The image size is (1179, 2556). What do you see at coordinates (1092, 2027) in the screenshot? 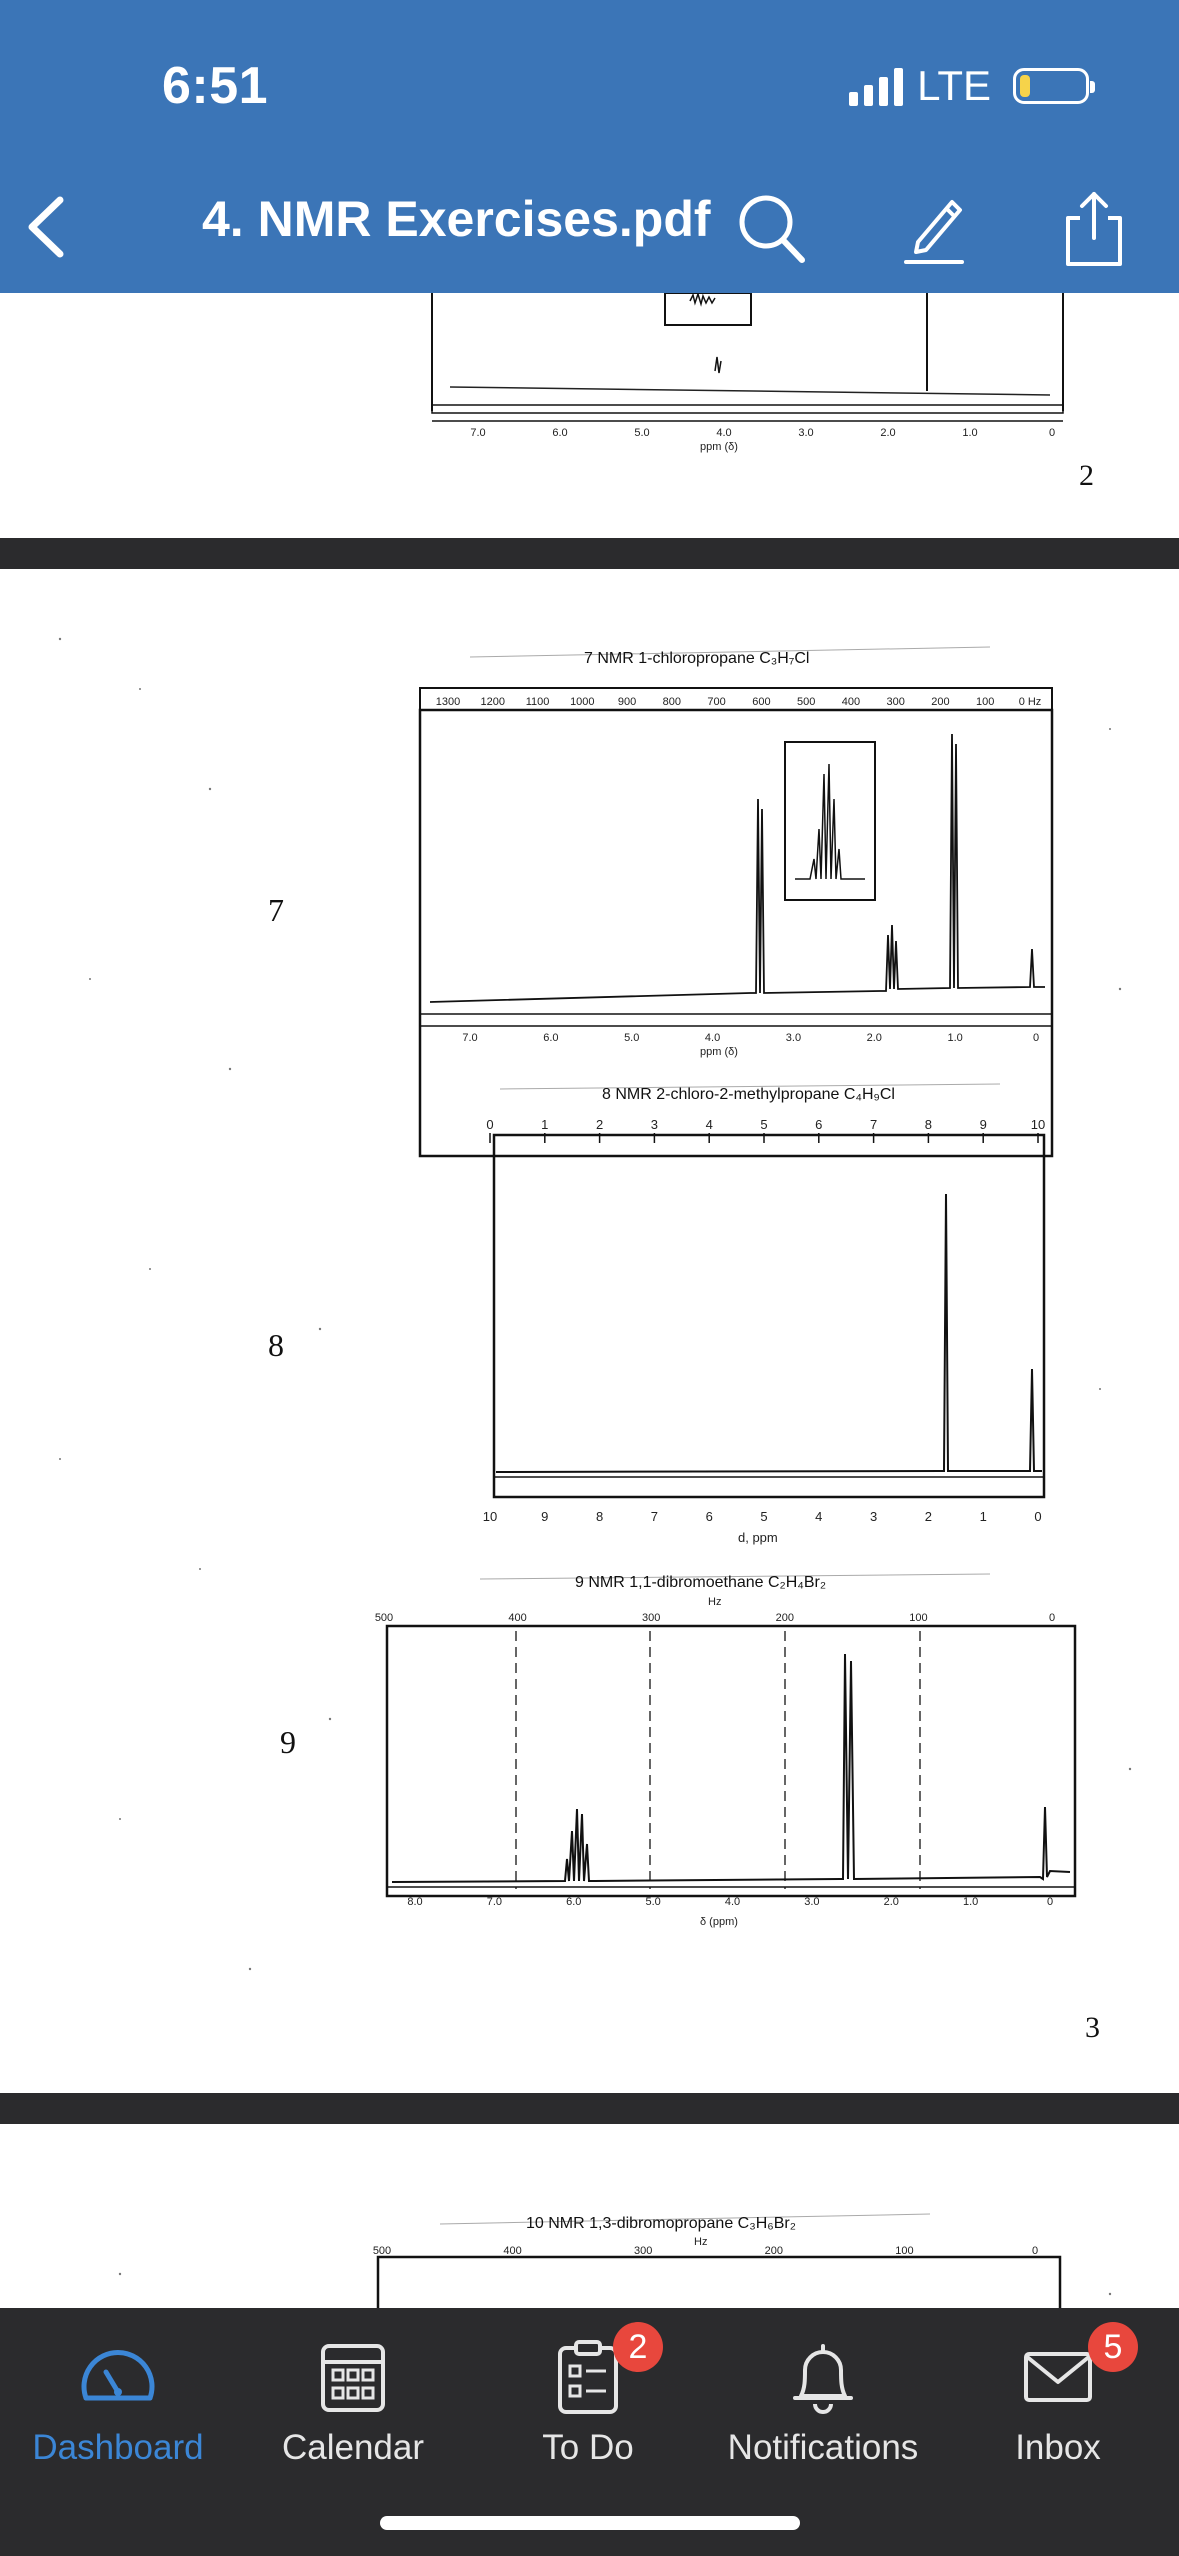
I see `page-number: 3` at bounding box center [1092, 2027].